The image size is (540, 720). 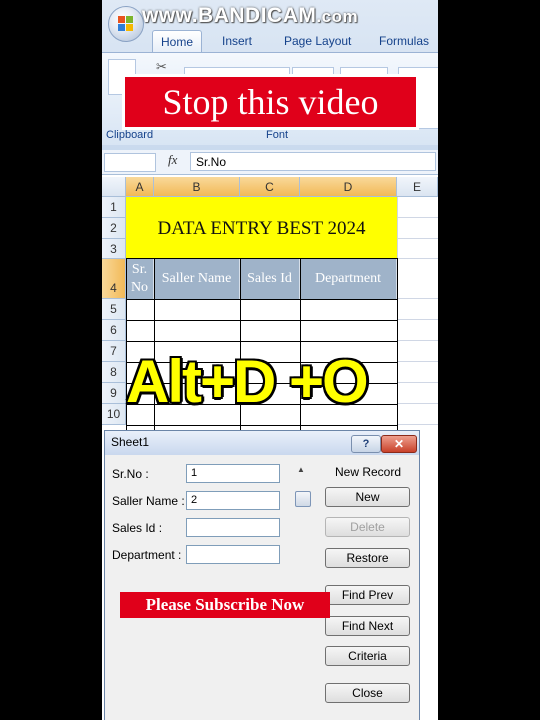 What do you see at coordinates (147, 555) in the screenshot?
I see `label-department: Department :` at bounding box center [147, 555].